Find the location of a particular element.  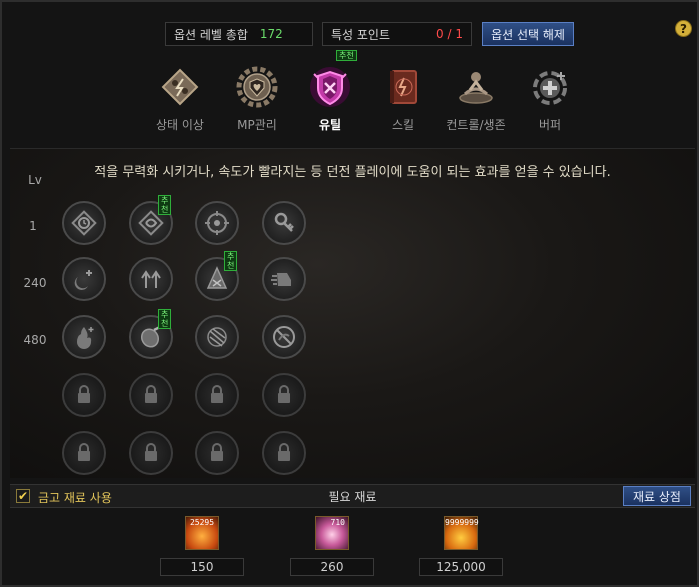

tab-utility: 추천 유틸 is located at coordinates (330, 91).